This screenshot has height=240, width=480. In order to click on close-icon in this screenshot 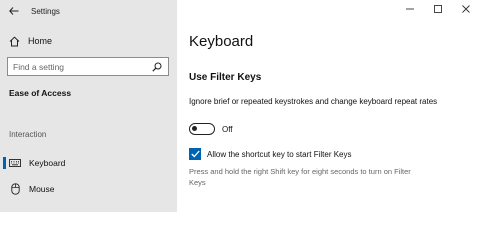, I will do `click(466, 9)`.